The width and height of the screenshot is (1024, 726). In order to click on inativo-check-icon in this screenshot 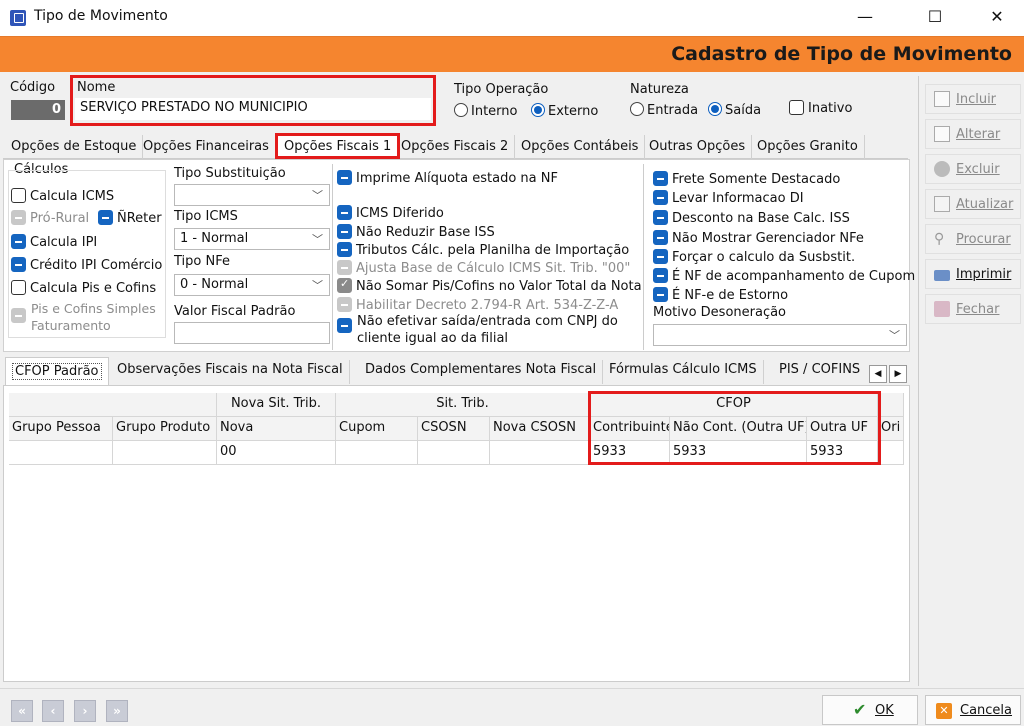, I will do `click(796, 107)`.